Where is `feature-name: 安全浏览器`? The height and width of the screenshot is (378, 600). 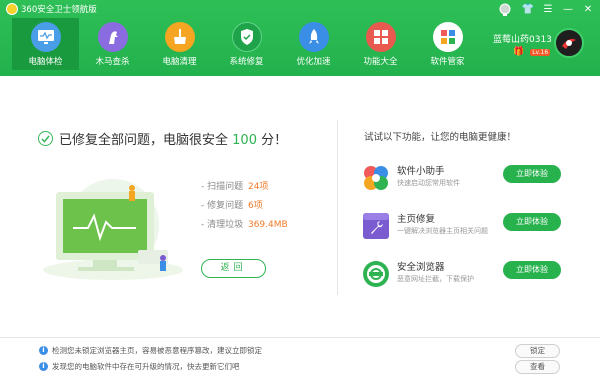
feature-name: 安全浏览器 is located at coordinates (421, 267).